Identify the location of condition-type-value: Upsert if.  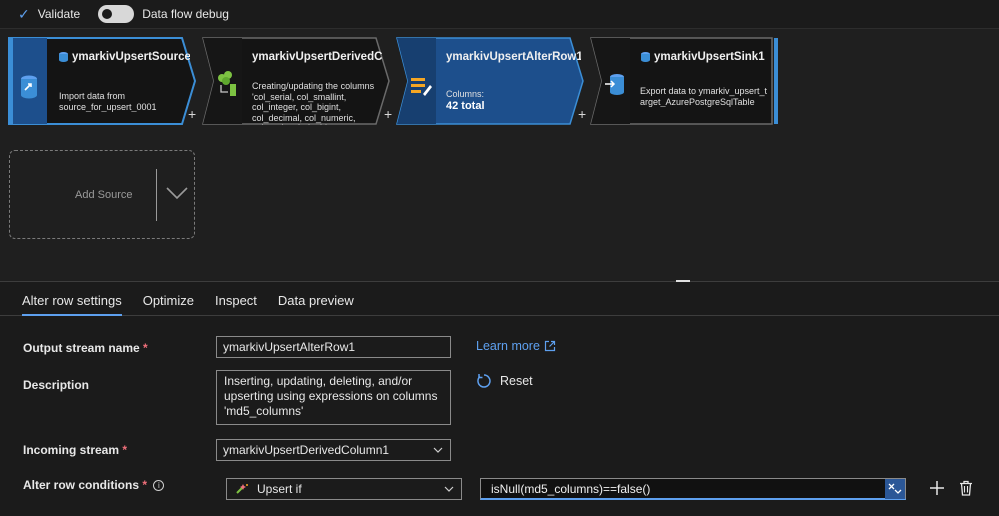
(279, 489).